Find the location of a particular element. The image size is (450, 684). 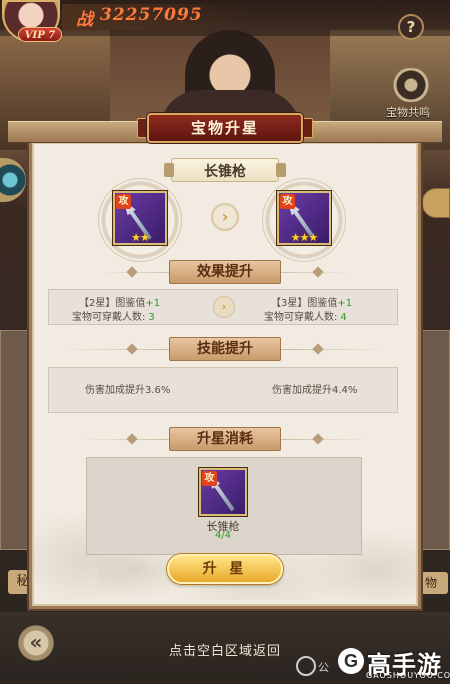

skill-right-text: 伤害加成提升4.4% is located at coordinates (315, 390).